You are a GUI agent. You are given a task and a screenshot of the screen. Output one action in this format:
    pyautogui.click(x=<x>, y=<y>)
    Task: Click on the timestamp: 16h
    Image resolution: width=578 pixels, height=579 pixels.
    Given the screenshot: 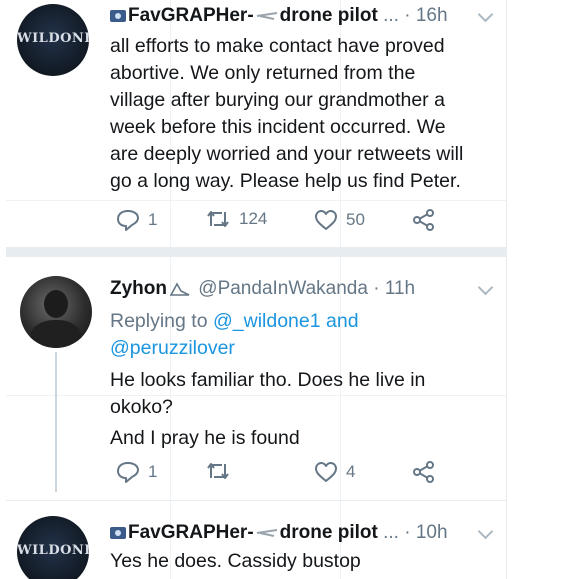 What is the action you would take?
    pyautogui.click(x=432, y=15)
    